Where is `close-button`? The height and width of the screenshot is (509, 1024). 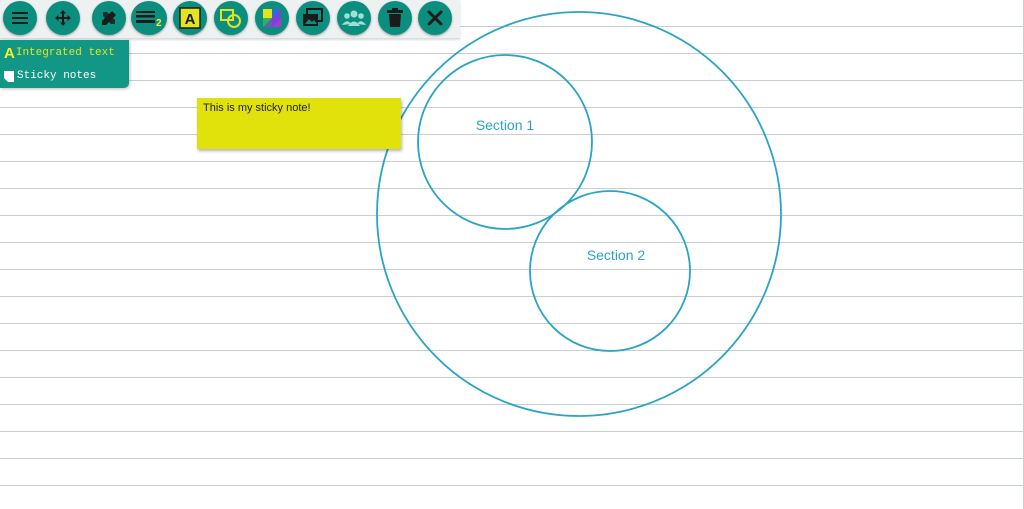 close-button is located at coordinates (435, 18).